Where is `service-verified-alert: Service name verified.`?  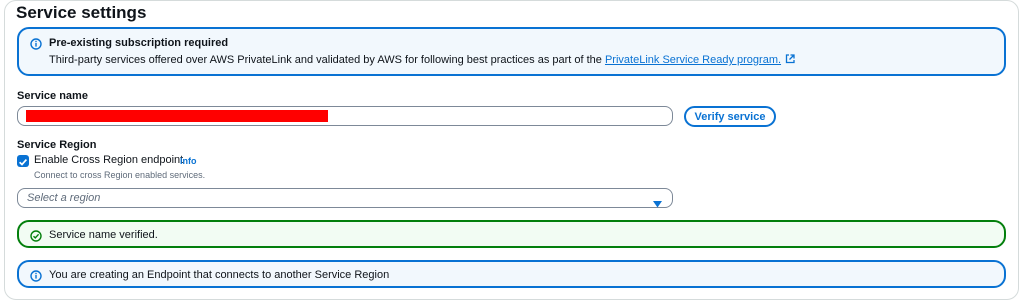
service-verified-alert: Service name verified. is located at coordinates (511, 234).